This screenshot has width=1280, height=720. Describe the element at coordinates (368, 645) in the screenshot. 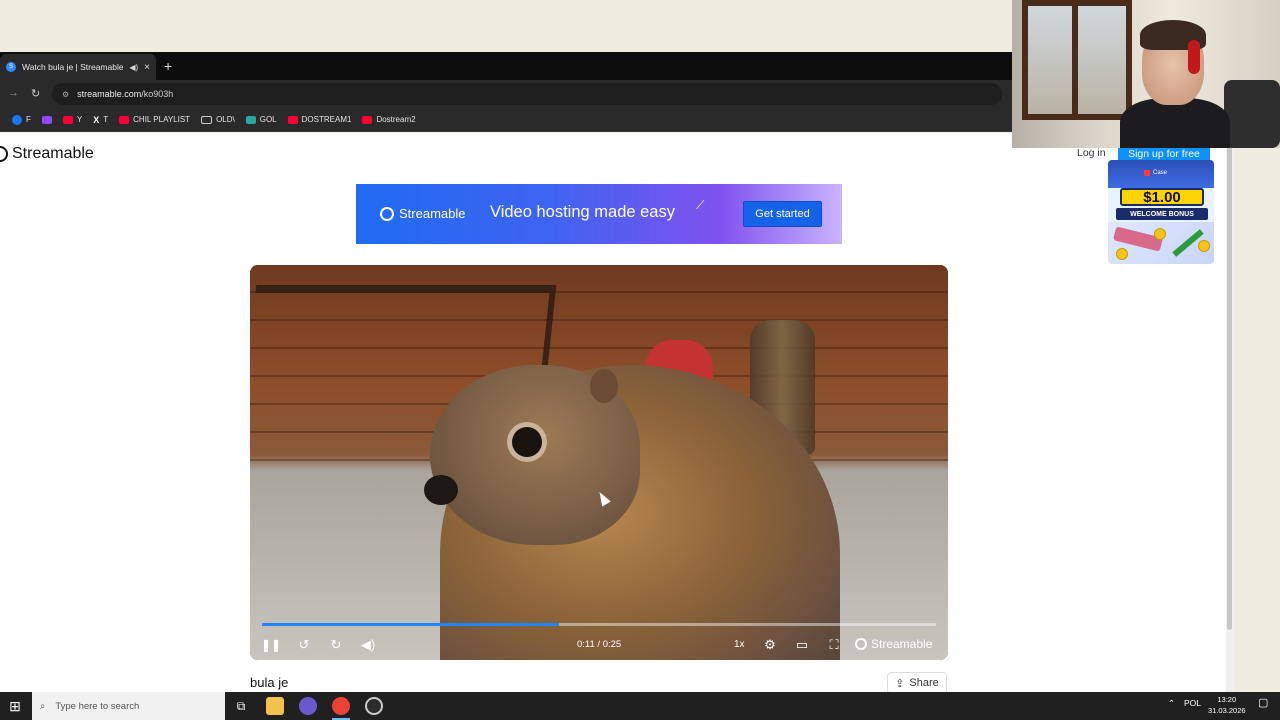

I see `volume-icon: ◀)` at that location.